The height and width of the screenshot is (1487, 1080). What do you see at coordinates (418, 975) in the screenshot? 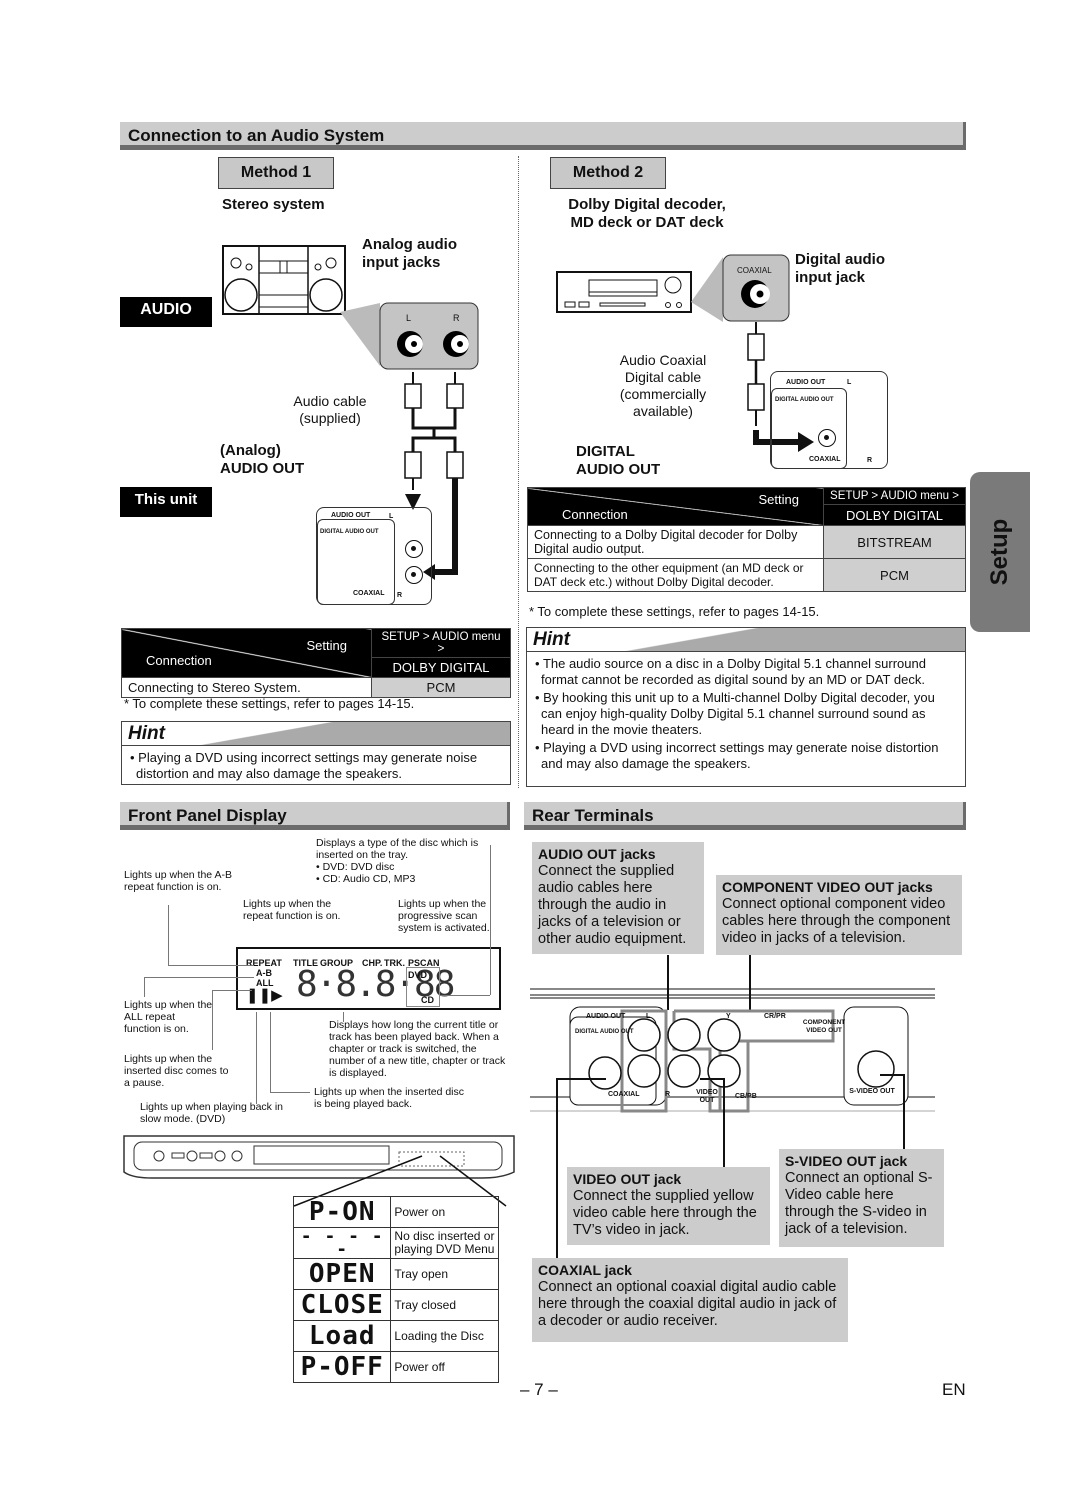
I see `lcd-dvd: DVD` at bounding box center [418, 975].